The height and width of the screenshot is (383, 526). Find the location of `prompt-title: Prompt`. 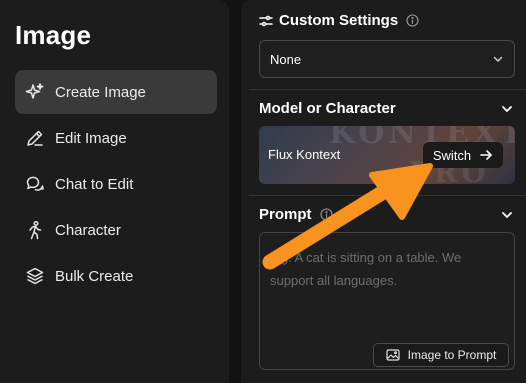

prompt-title: Prompt is located at coordinates (285, 214).